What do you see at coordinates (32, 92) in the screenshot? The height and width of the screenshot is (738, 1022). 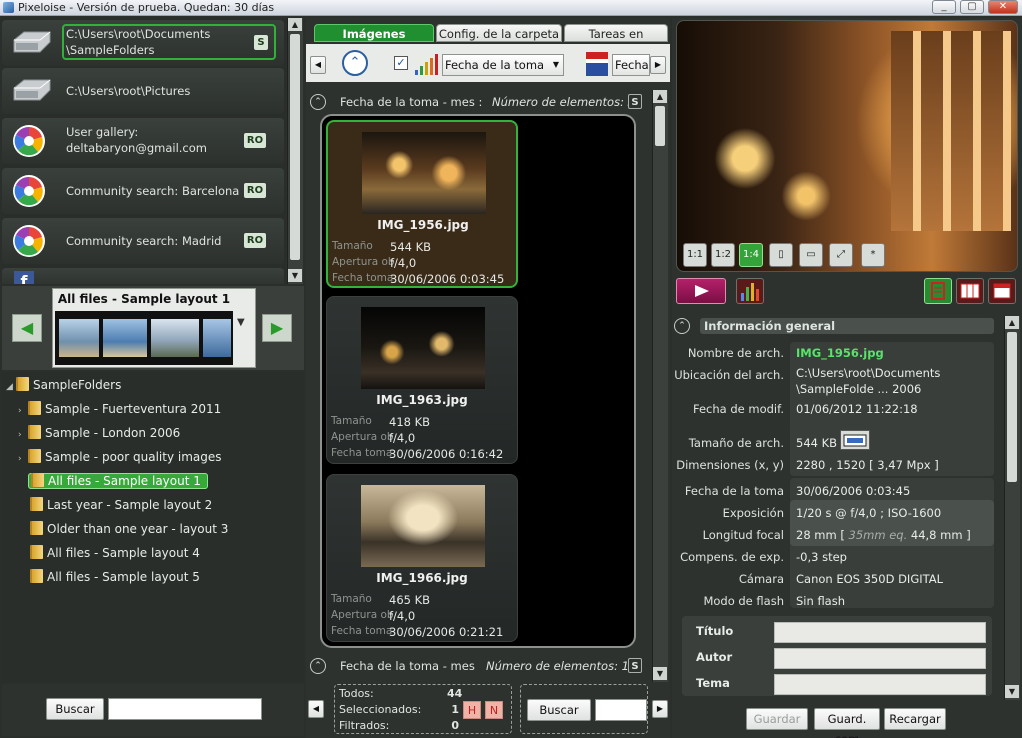 I see `drive-icon` at bounding box center [32, 92].